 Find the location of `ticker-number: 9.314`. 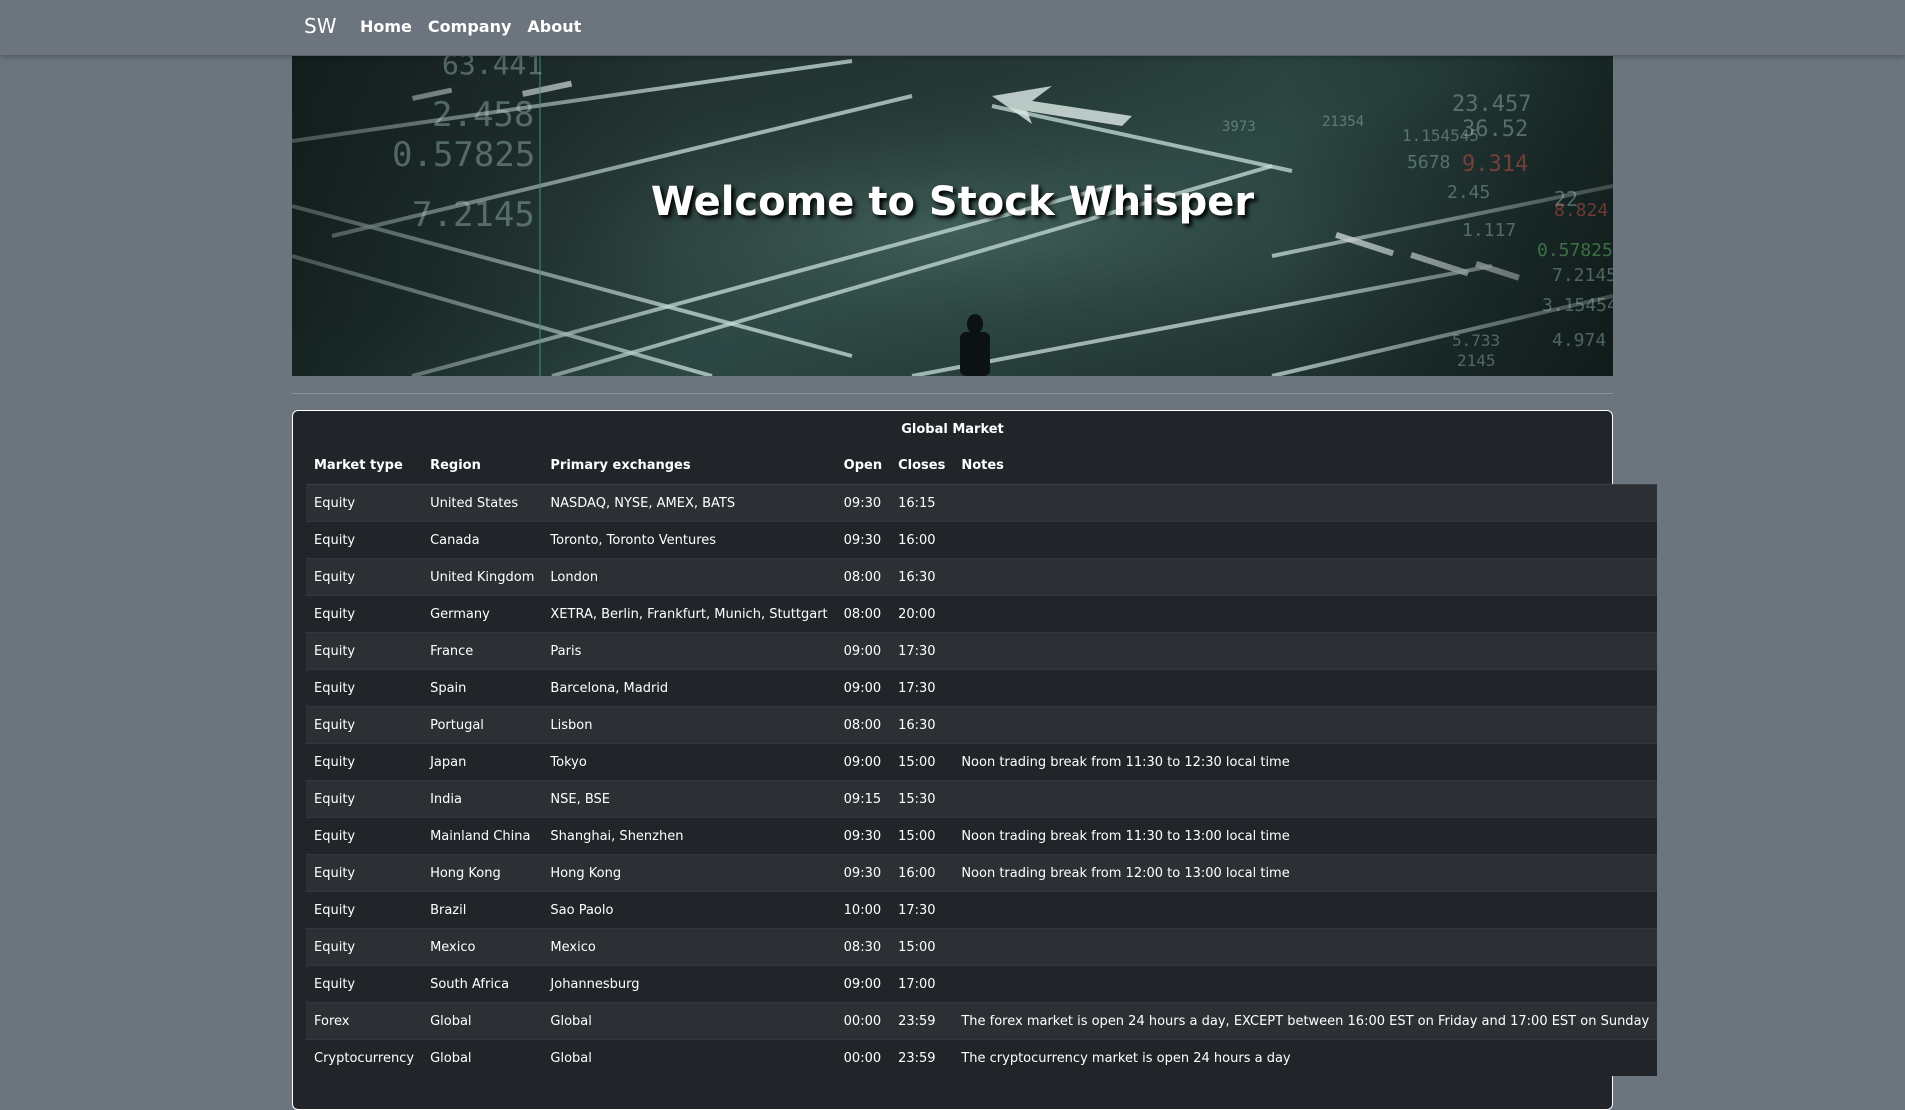

ticker-number: 9.314 is located at coordinates (1495, 164).